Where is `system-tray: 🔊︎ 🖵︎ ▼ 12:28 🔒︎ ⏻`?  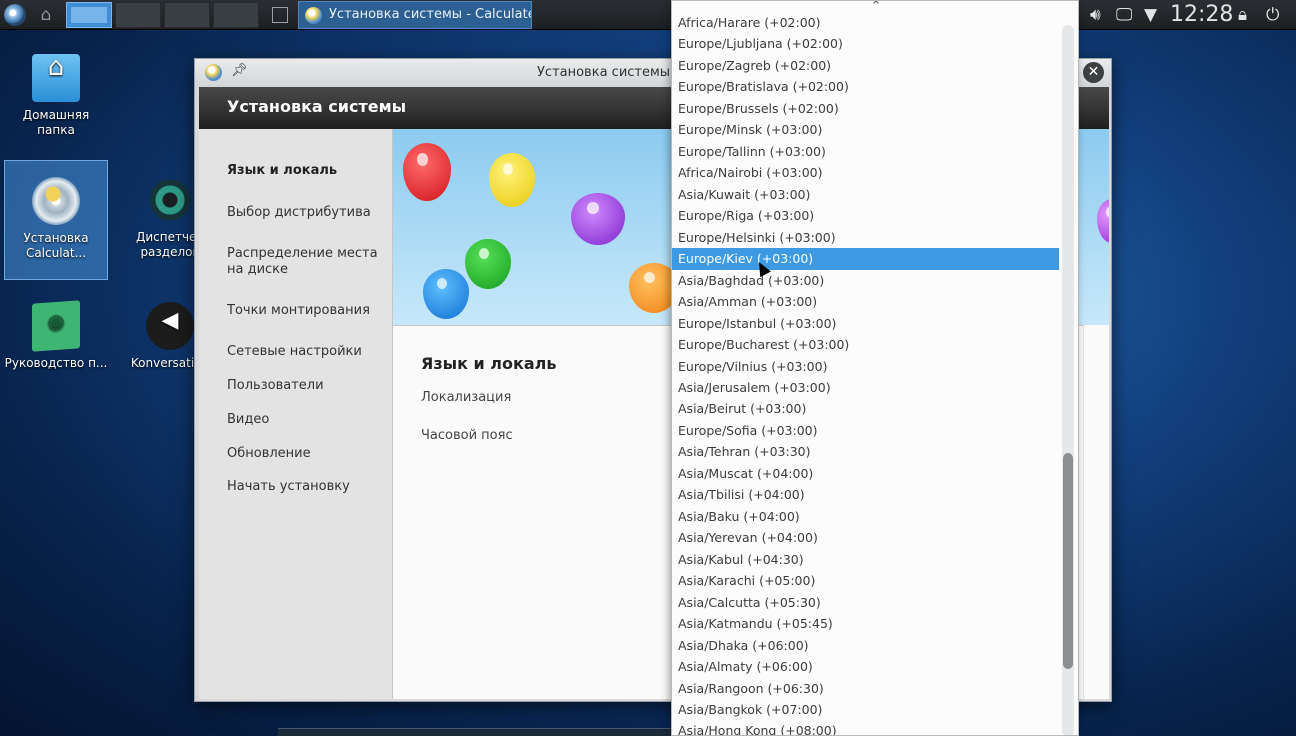
system-tray: 🔊︎ 🖵︎ ▼ 12:28 🔒︎ ⏻ is located at coordinates (1181, 15).